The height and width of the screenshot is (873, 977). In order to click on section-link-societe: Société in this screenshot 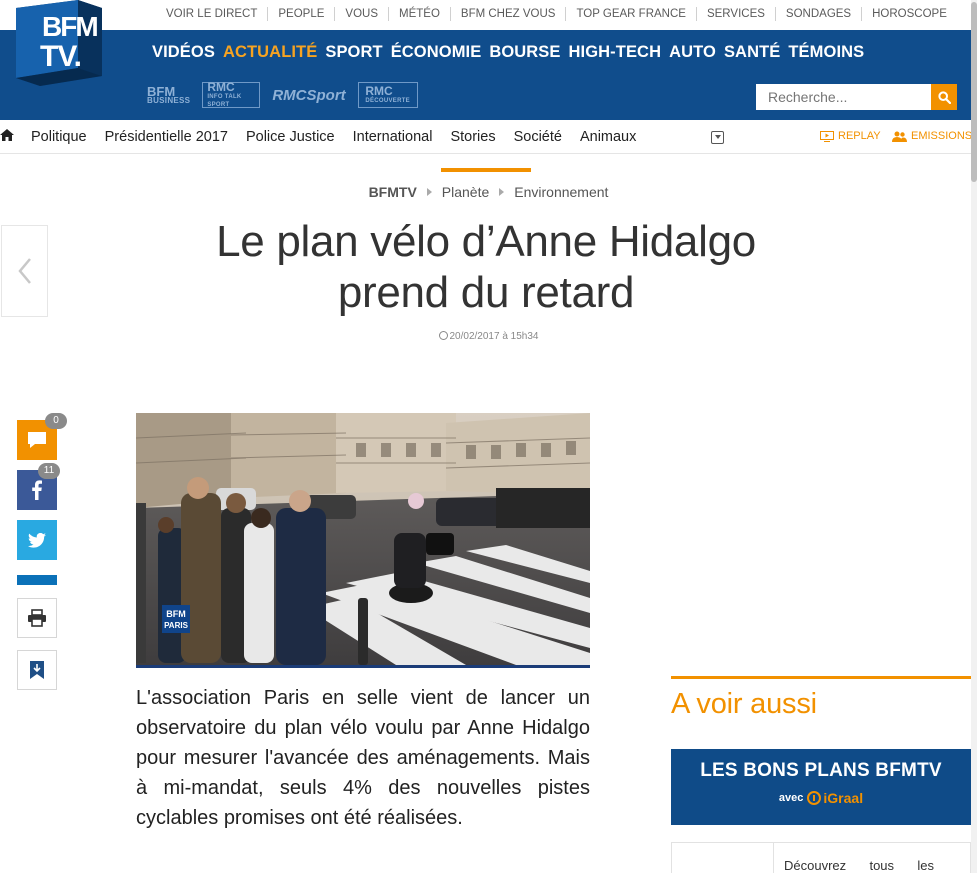, I will do `click(538, 137)`.